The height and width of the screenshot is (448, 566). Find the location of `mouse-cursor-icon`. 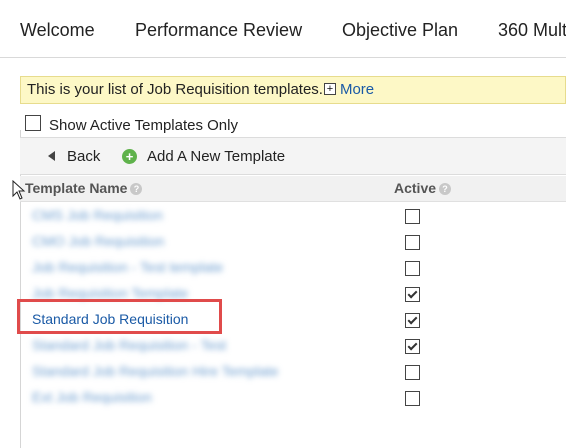

mouse-cursor-icon is located at coordinates (19, 190).